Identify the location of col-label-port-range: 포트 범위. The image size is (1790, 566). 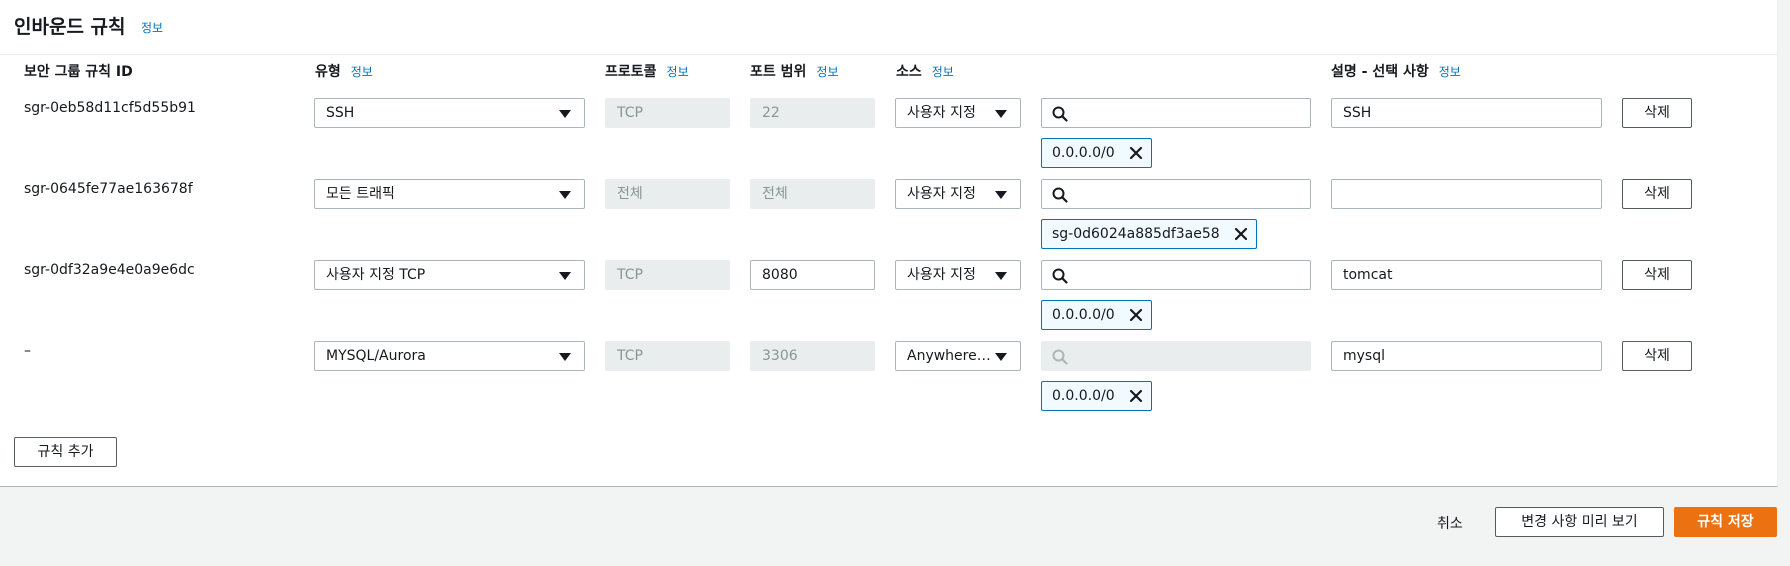
(778, 72).